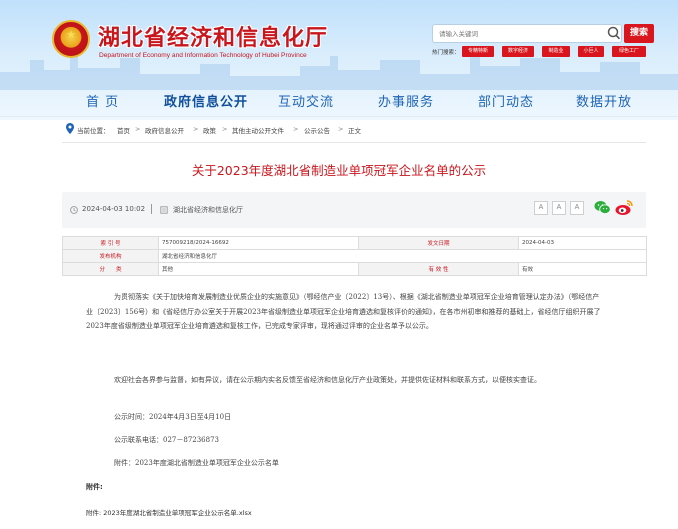  Describe the element at coordinates (173, 417) in the screenshot. I see `body-paragraph: 公示时间：2024年4月3日至4月10日` at that location.